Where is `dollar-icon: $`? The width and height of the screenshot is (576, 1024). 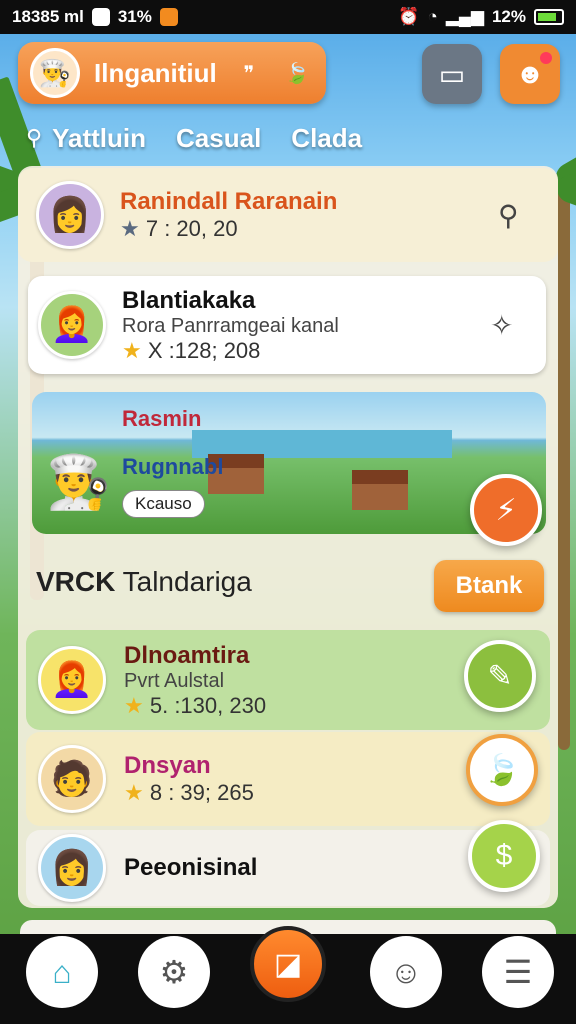
dollar-icon: $ is located at coordinates (504, 855).